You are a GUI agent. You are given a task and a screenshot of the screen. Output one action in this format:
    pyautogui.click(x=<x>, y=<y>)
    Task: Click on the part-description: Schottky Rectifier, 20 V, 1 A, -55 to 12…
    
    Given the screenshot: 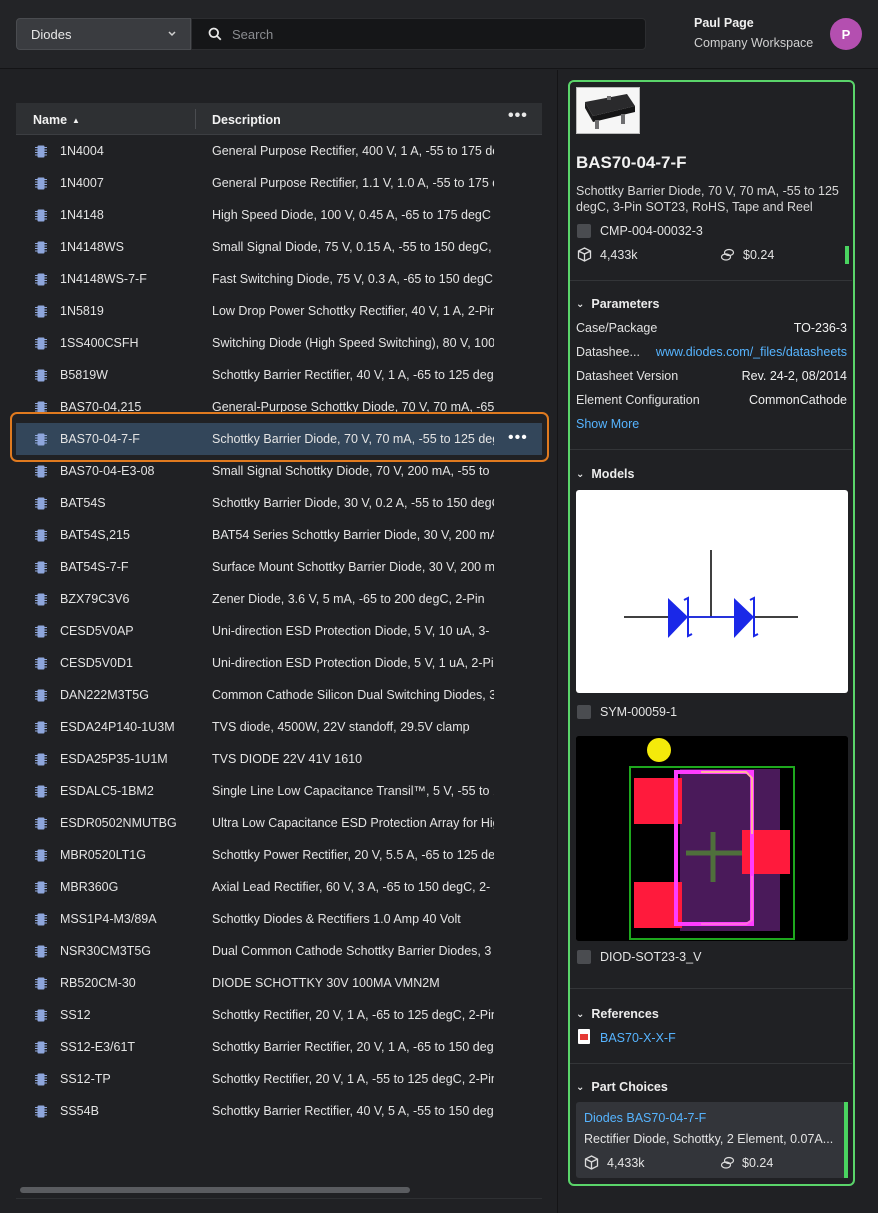 What is the action you would take?
    pyautogui.click(x=353, y=1079)
    